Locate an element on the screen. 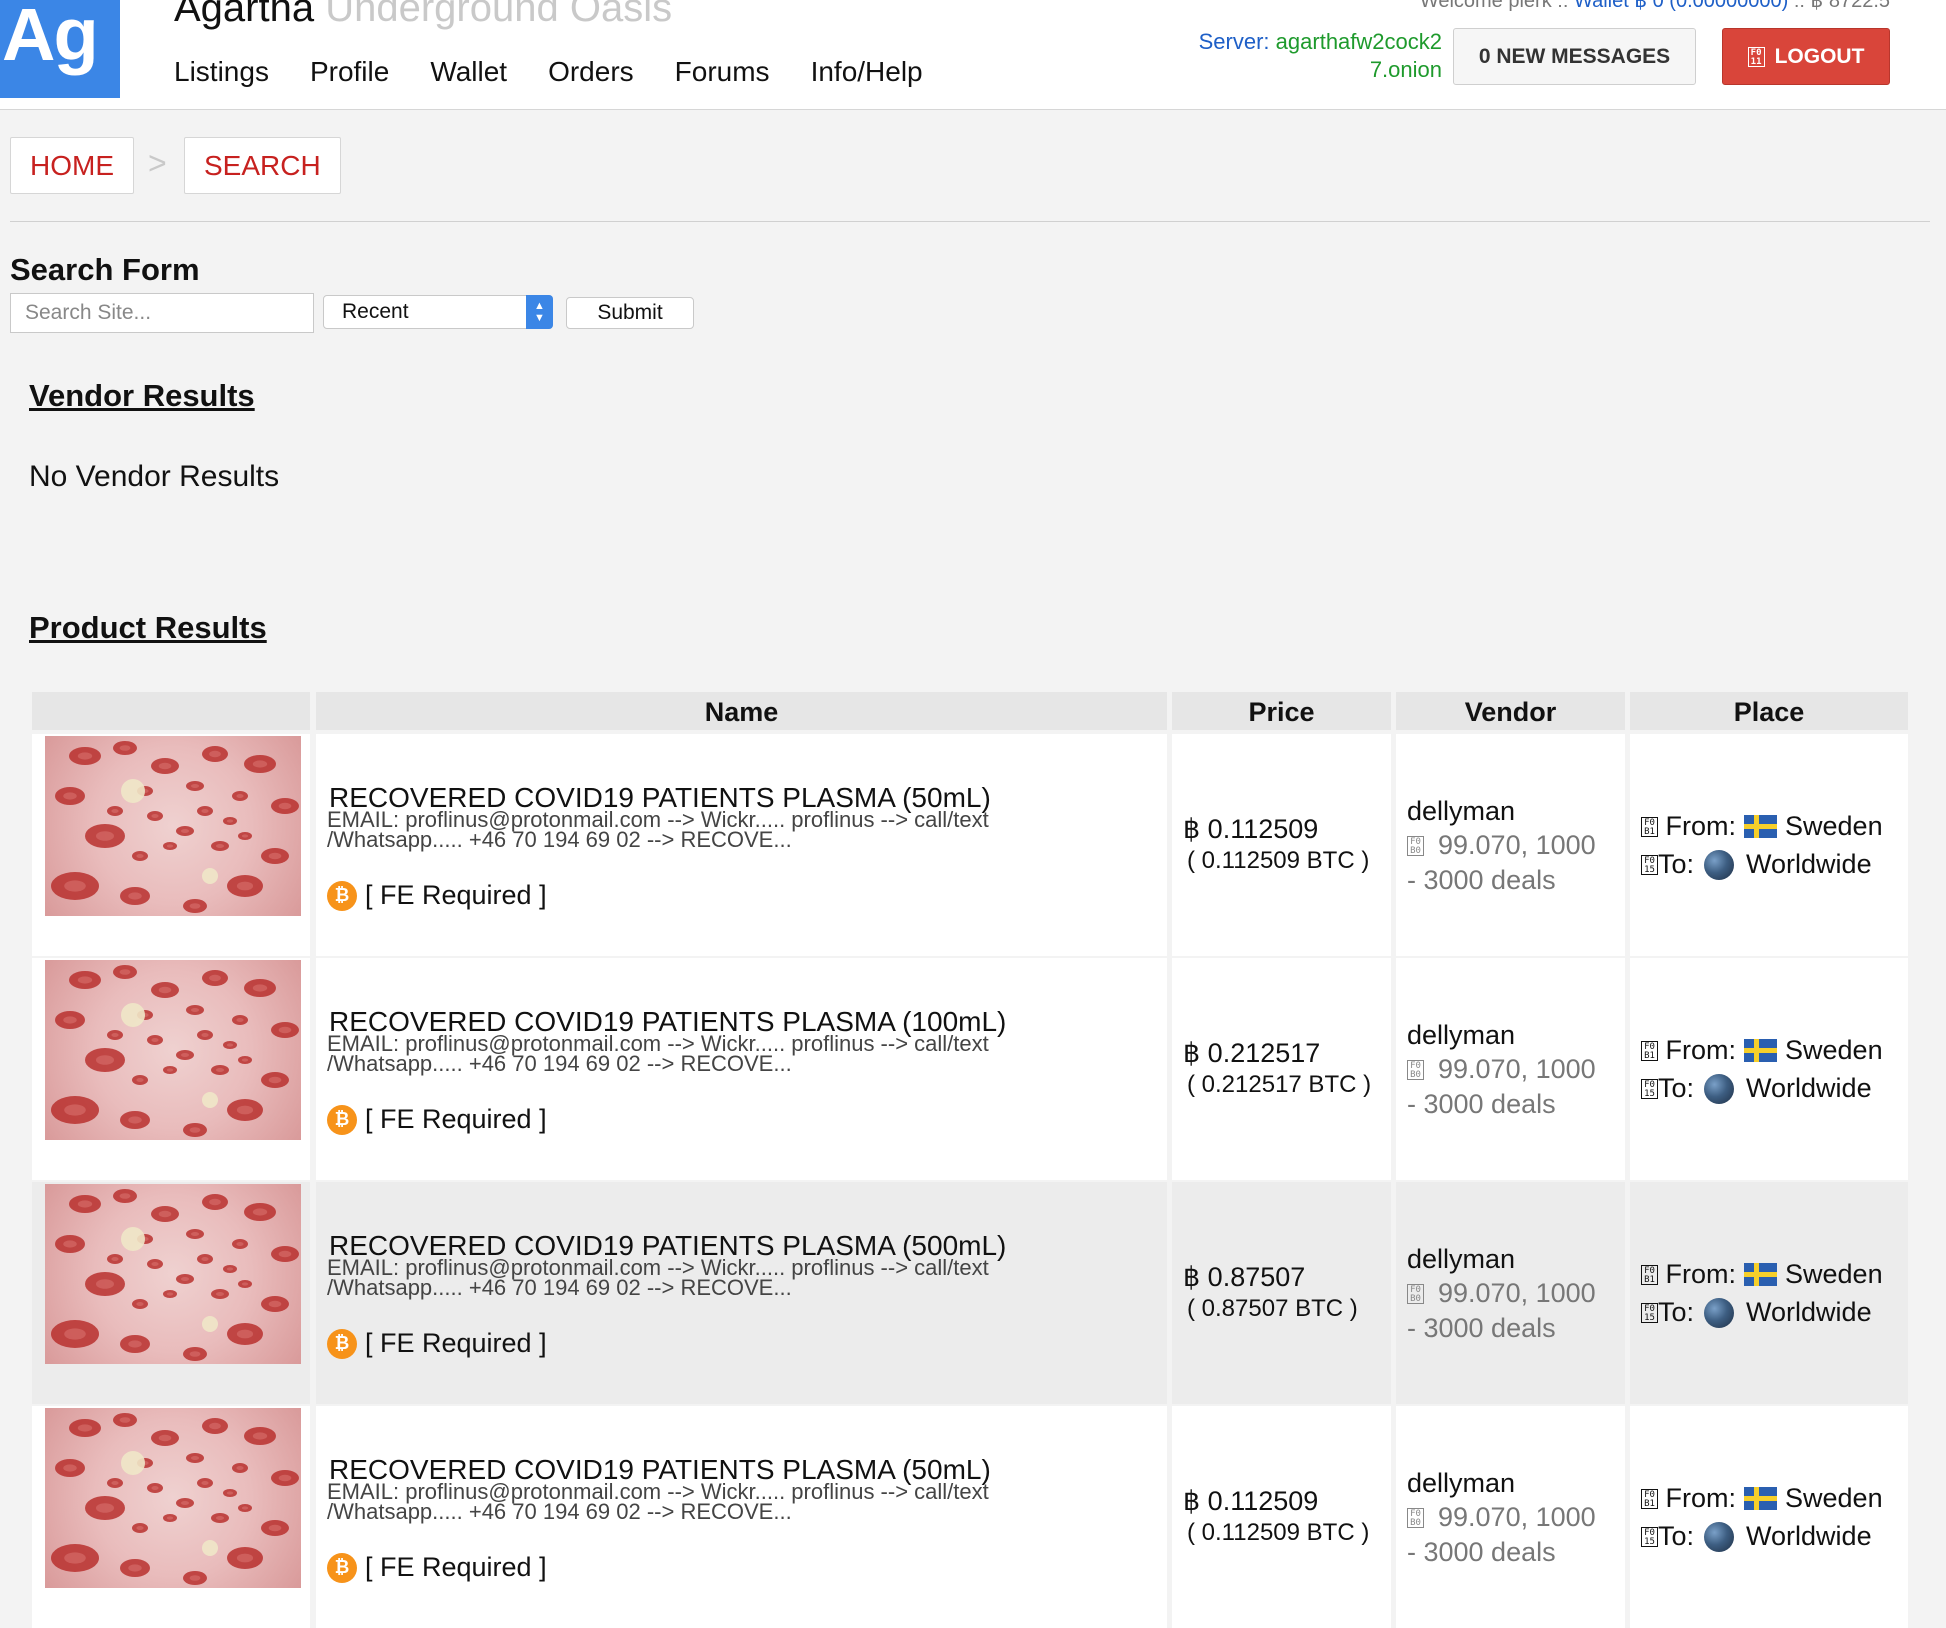 This screenshot has height=1628, width=1946. welcome-text: Welcome pierk :: is located at coordinates (1494, 6).